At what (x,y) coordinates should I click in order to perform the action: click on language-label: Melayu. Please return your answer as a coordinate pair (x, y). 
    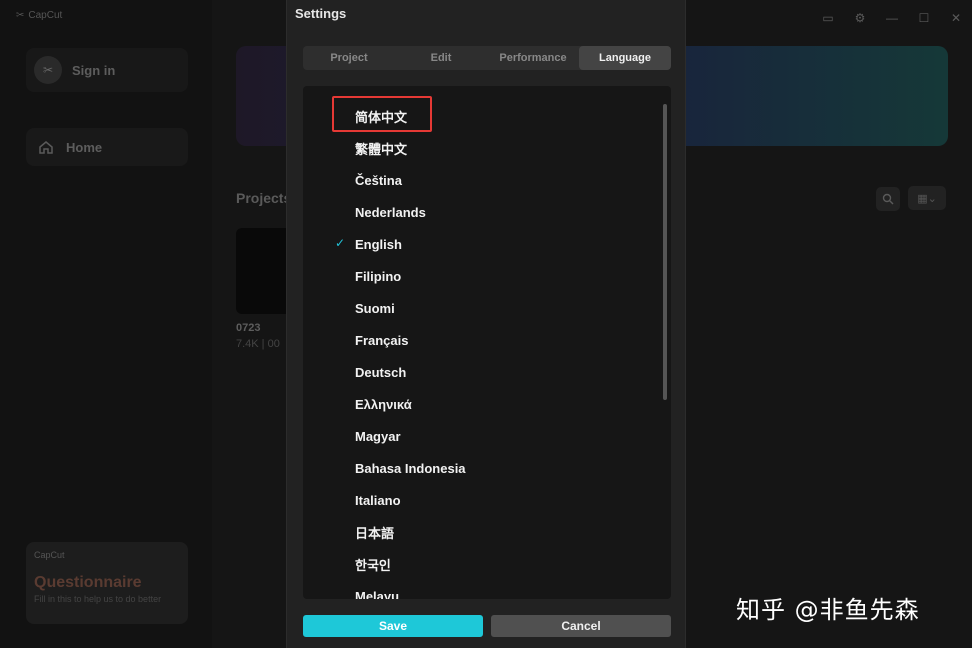
    Looking at the image, I should click on (377, 594).